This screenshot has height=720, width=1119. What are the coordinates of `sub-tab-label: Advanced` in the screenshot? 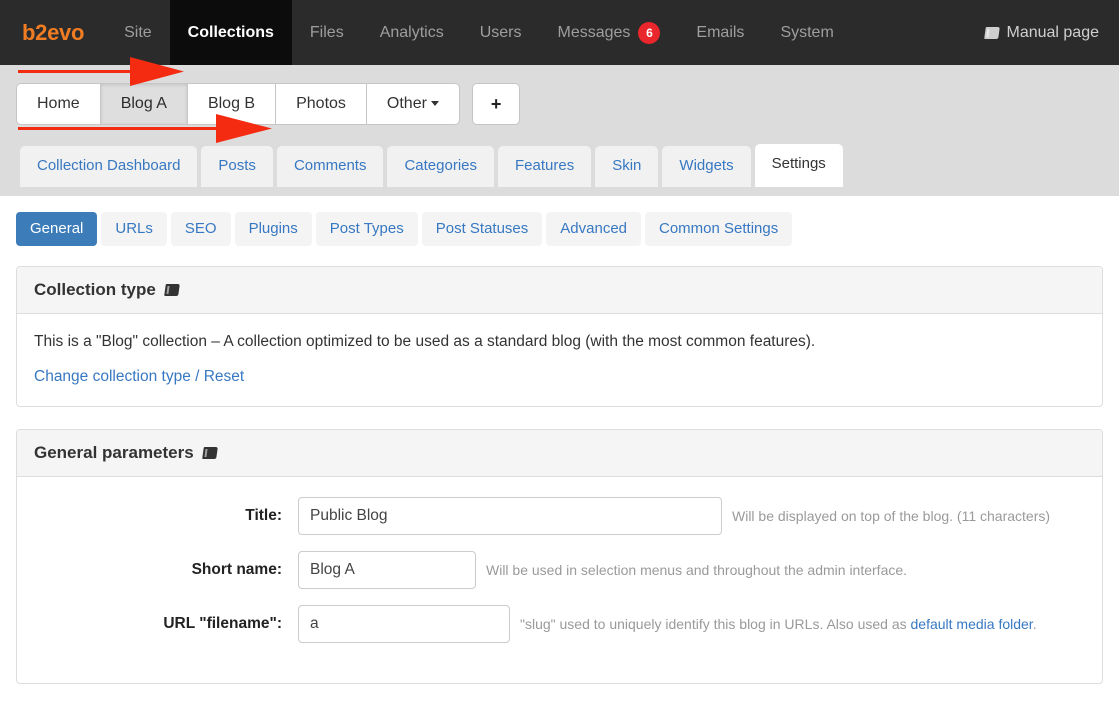 It's located at (593, 228).